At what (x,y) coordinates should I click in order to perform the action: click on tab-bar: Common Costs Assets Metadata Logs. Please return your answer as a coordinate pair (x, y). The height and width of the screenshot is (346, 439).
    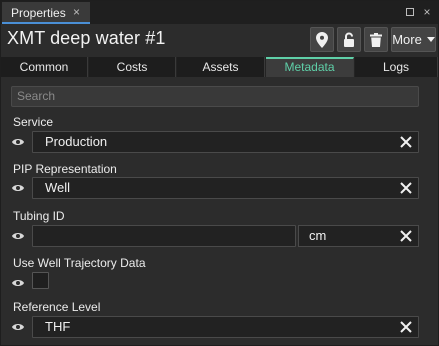
    Looking at the image, I should click on (219, 67).